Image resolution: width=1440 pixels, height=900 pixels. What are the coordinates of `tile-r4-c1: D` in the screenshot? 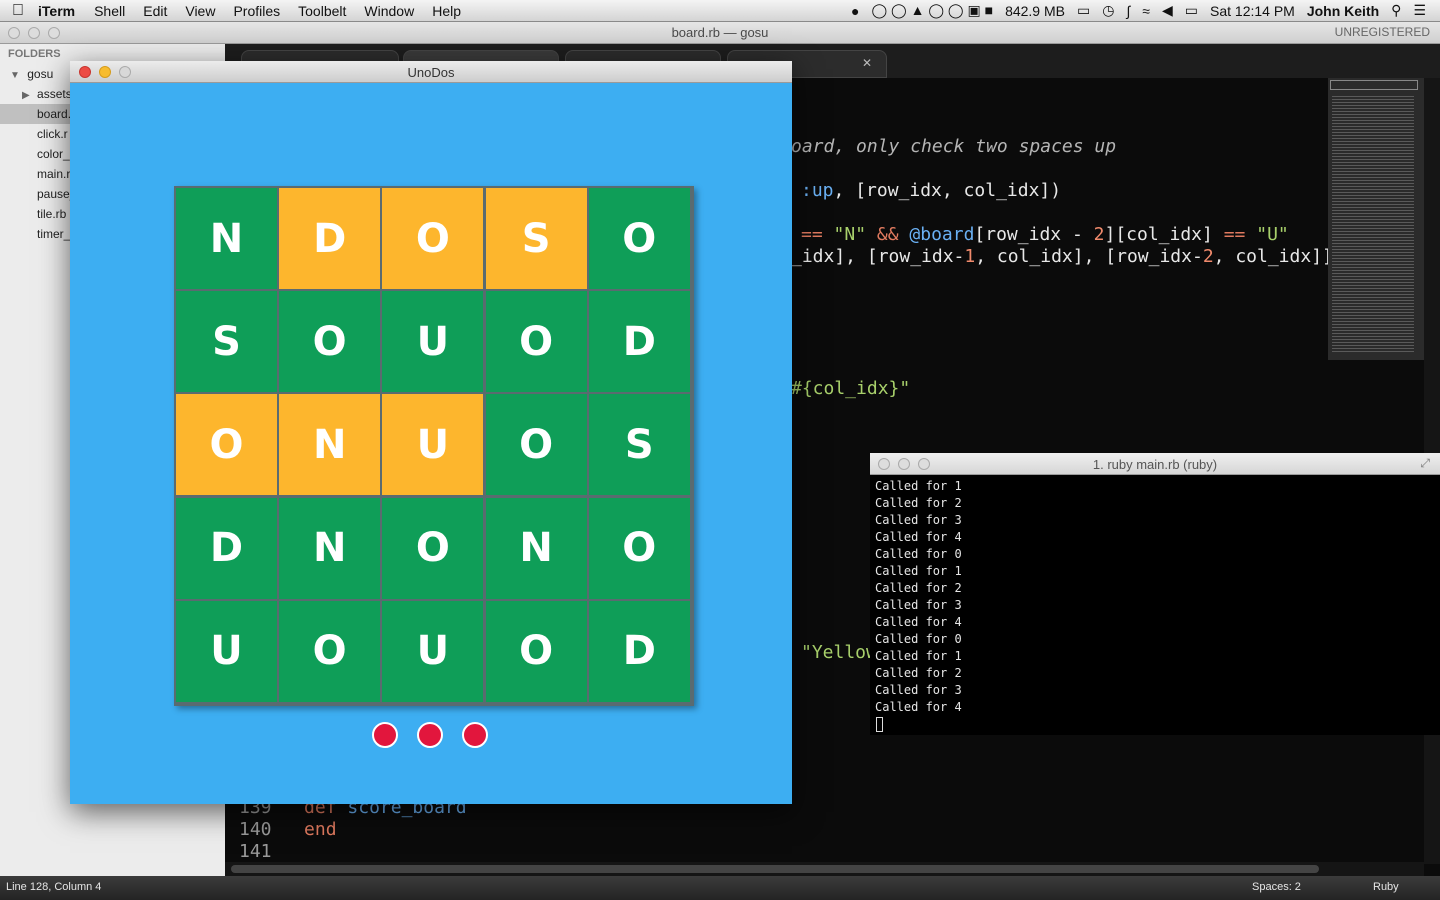 It's located at (226, 548).